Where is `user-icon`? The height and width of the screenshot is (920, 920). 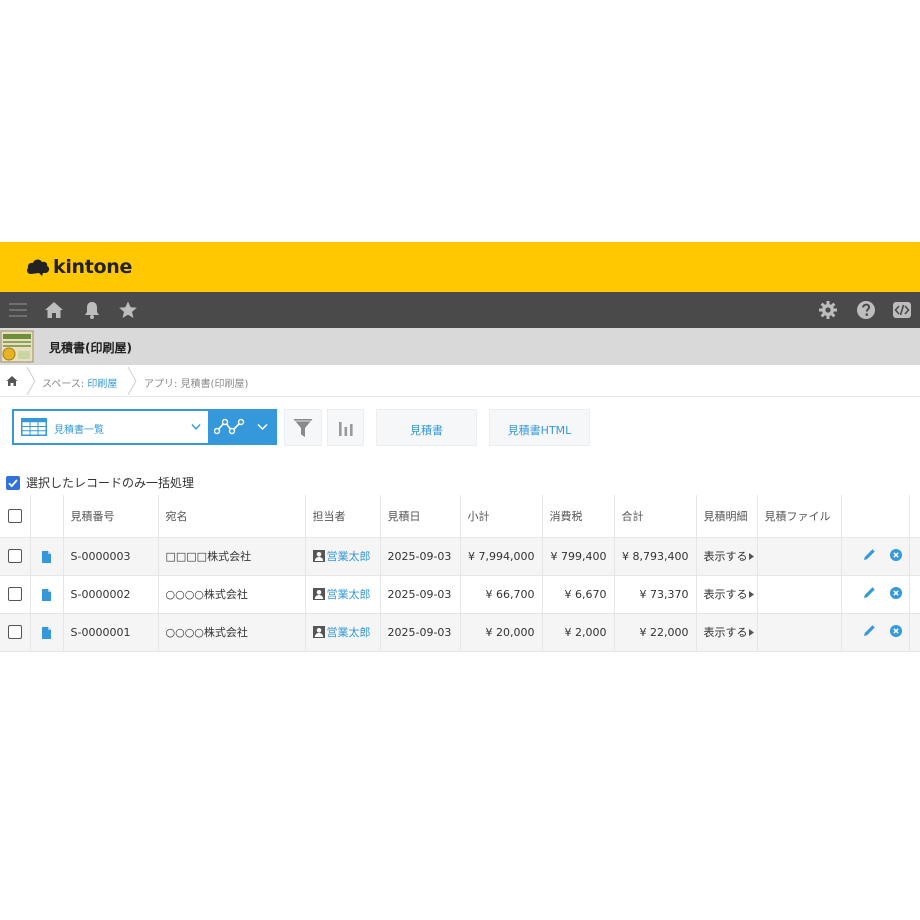 user-icon is located at coordinates (318, 556).